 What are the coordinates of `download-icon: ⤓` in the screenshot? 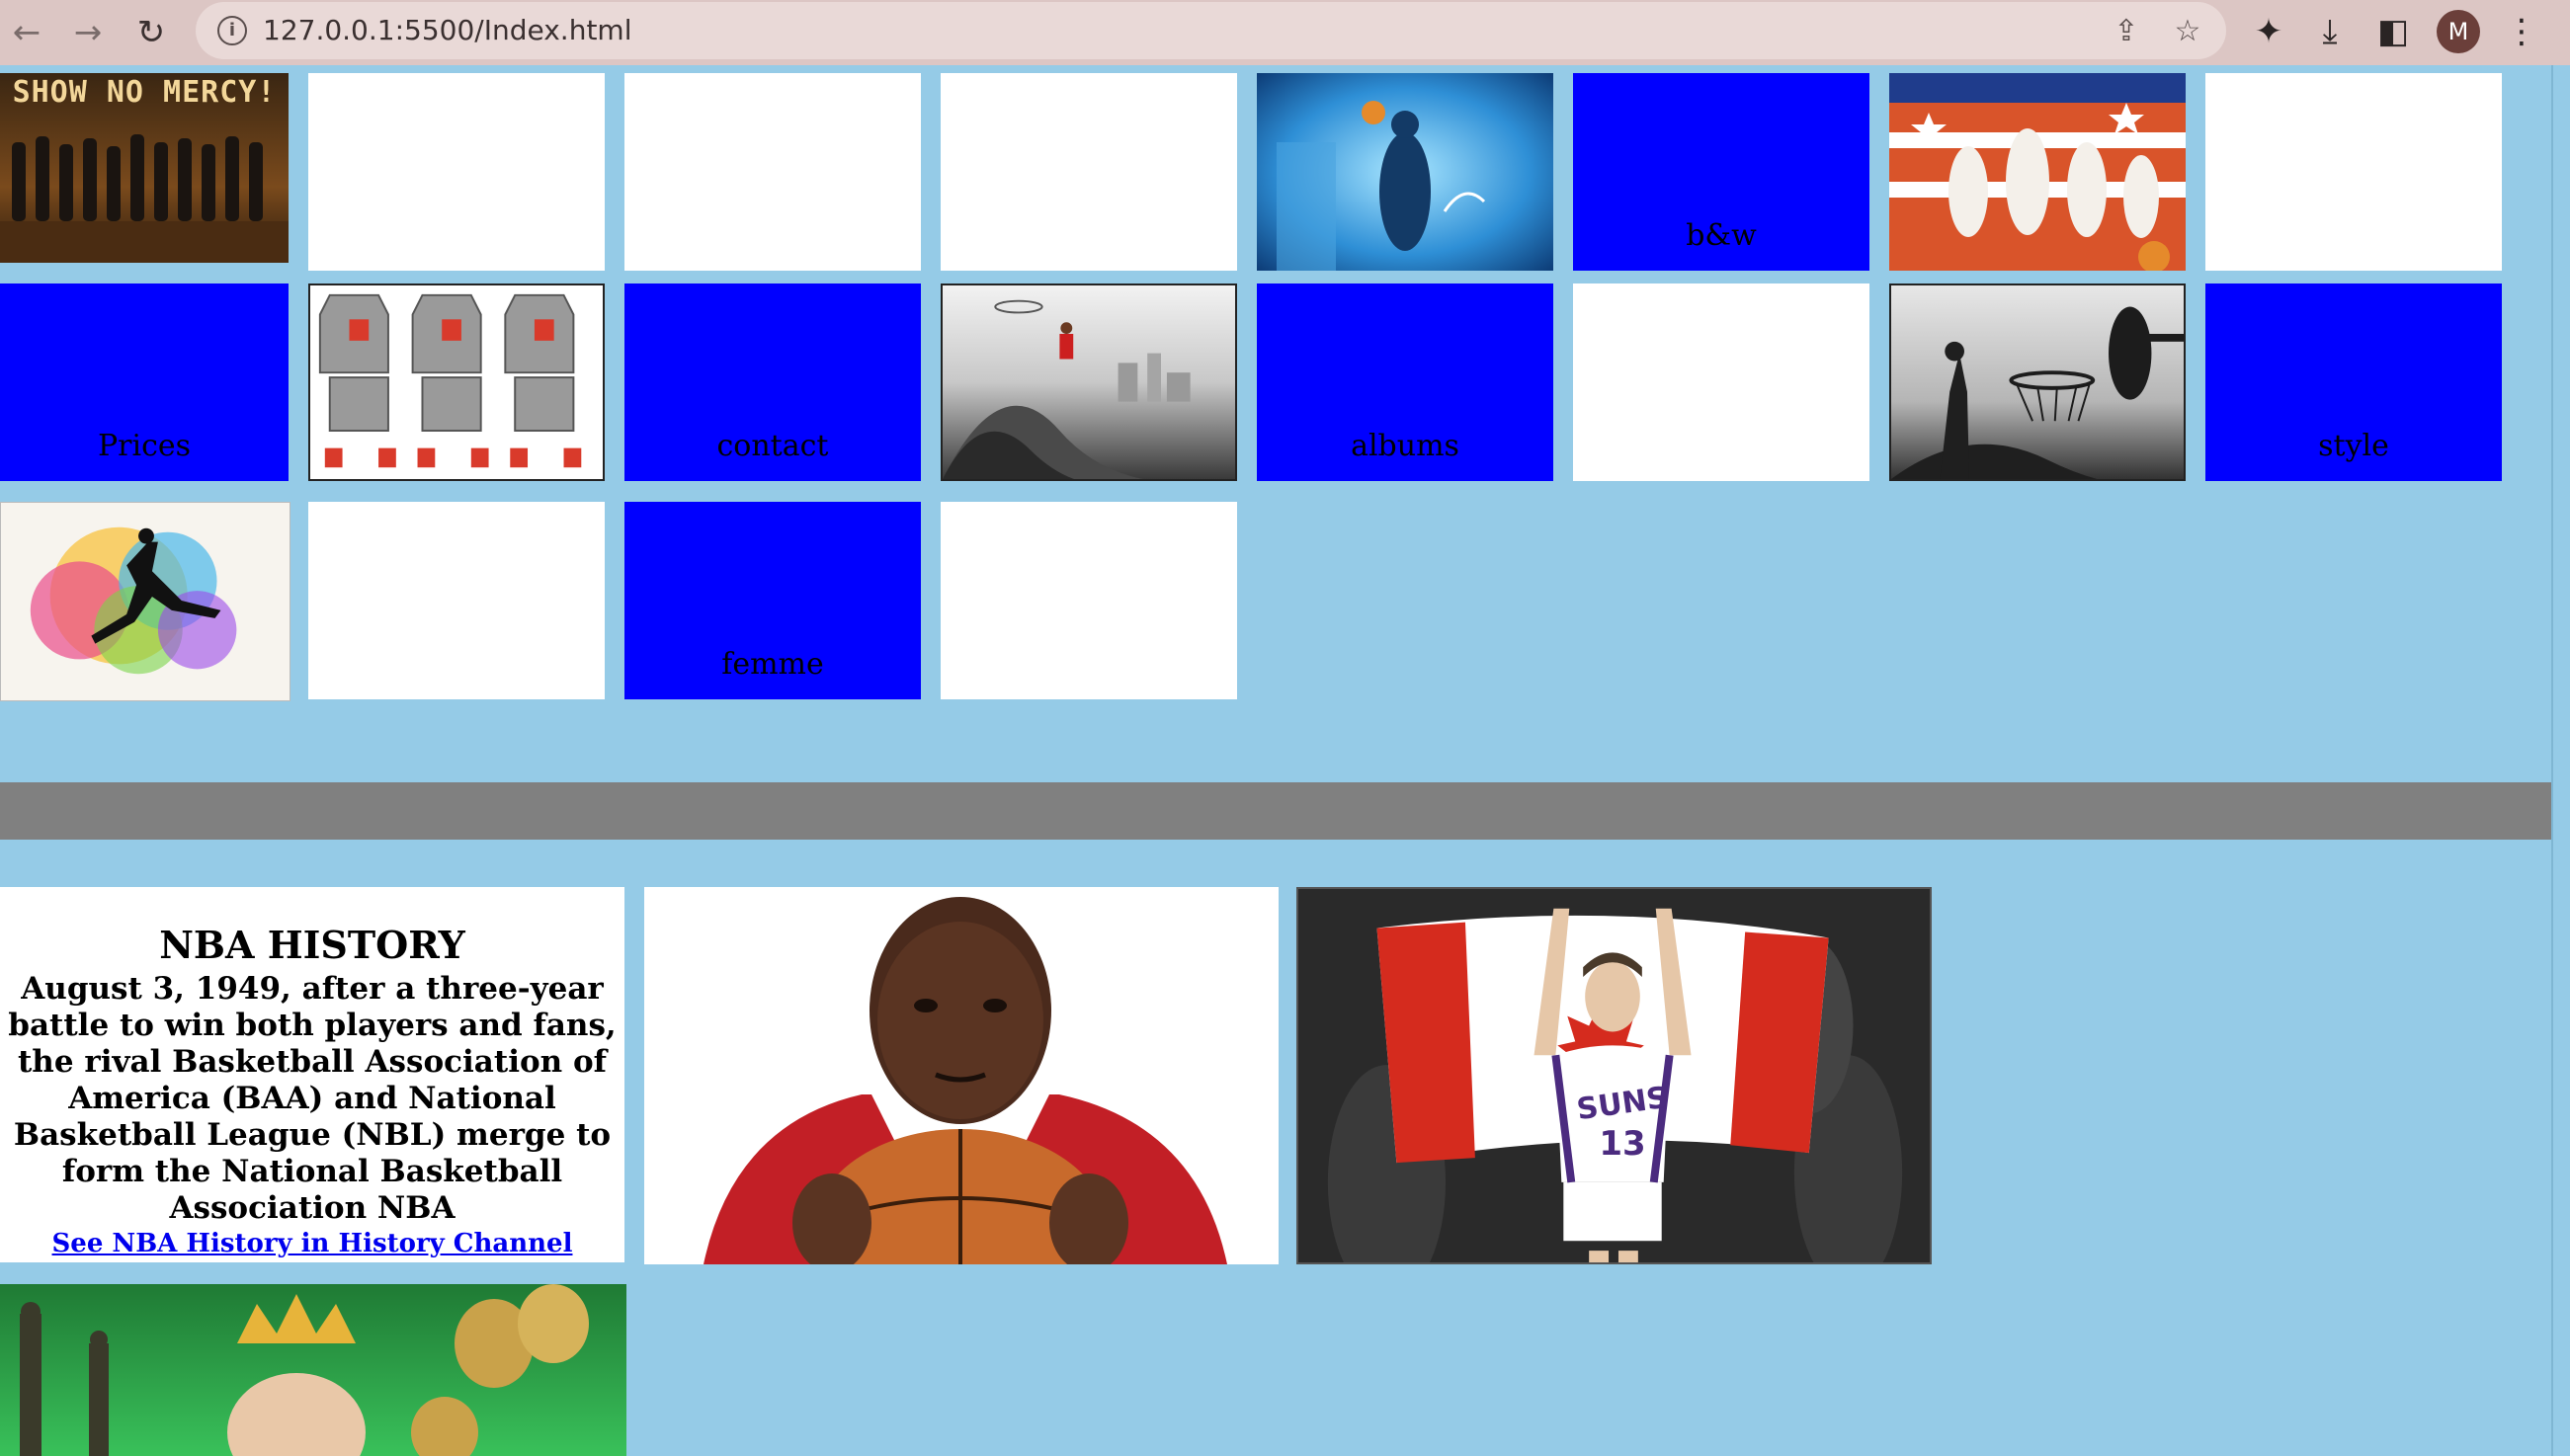 It's located at (2330, 31).